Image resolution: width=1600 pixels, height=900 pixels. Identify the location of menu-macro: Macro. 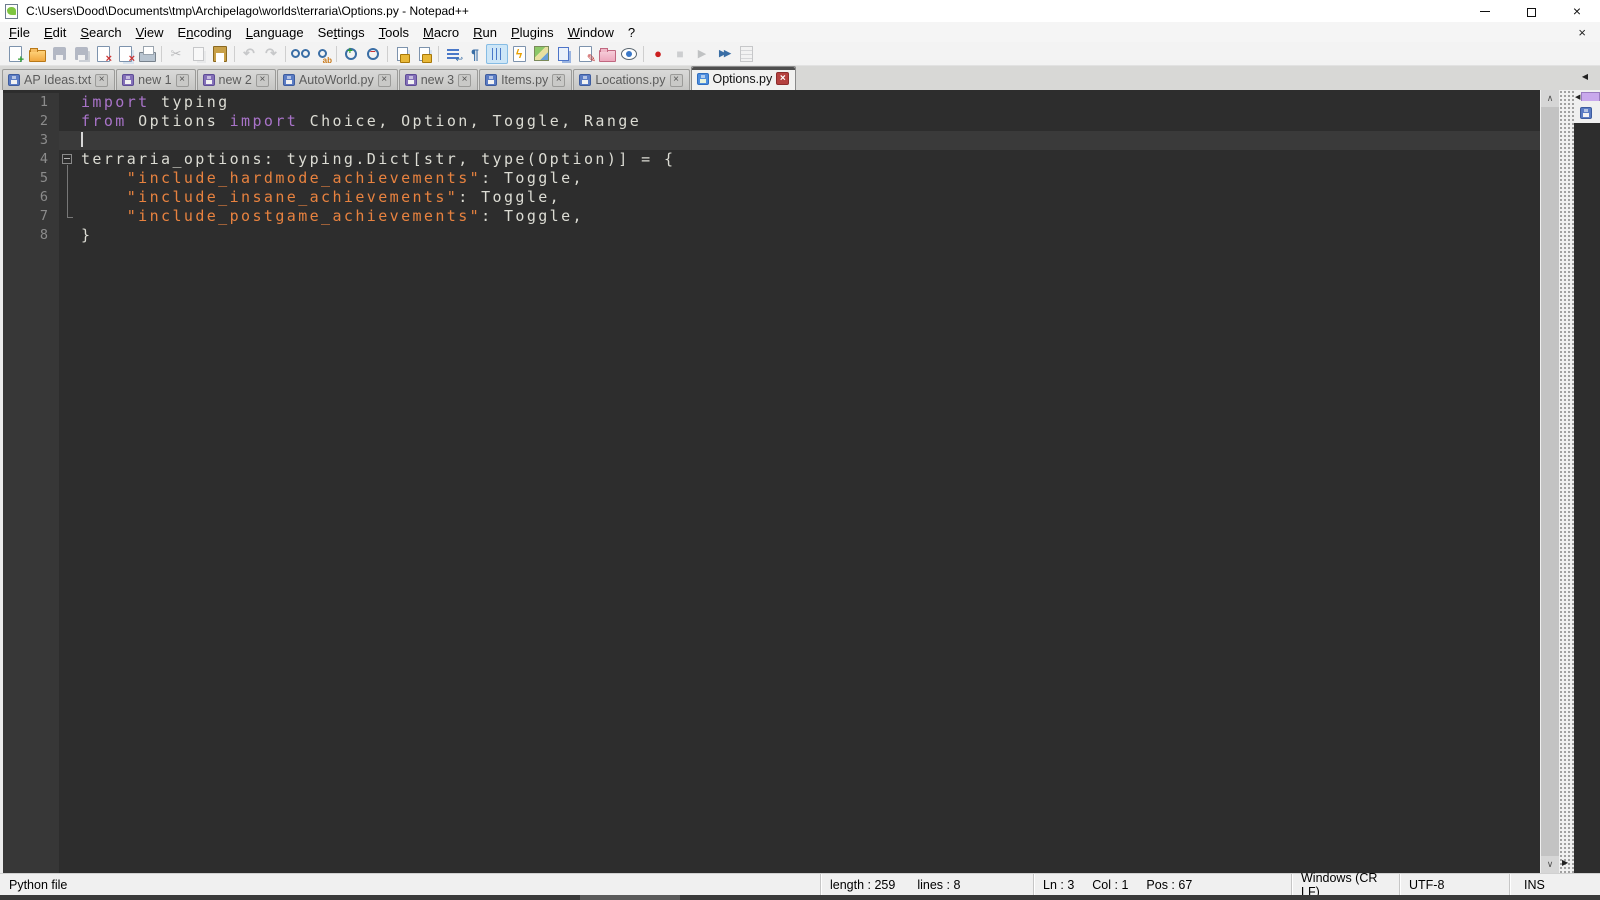
(441, 32).